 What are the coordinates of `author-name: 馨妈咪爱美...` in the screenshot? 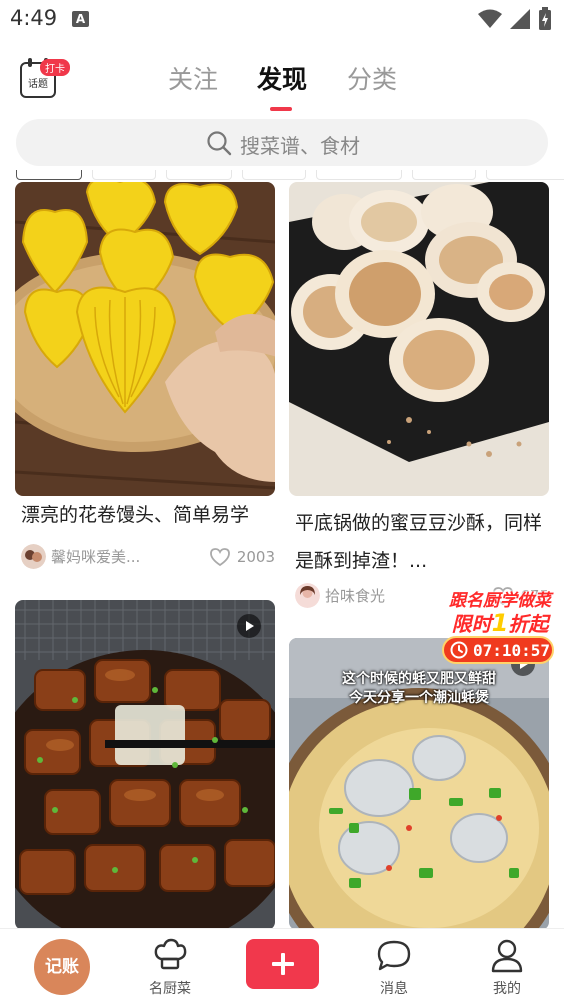 It's located at (96, 557).